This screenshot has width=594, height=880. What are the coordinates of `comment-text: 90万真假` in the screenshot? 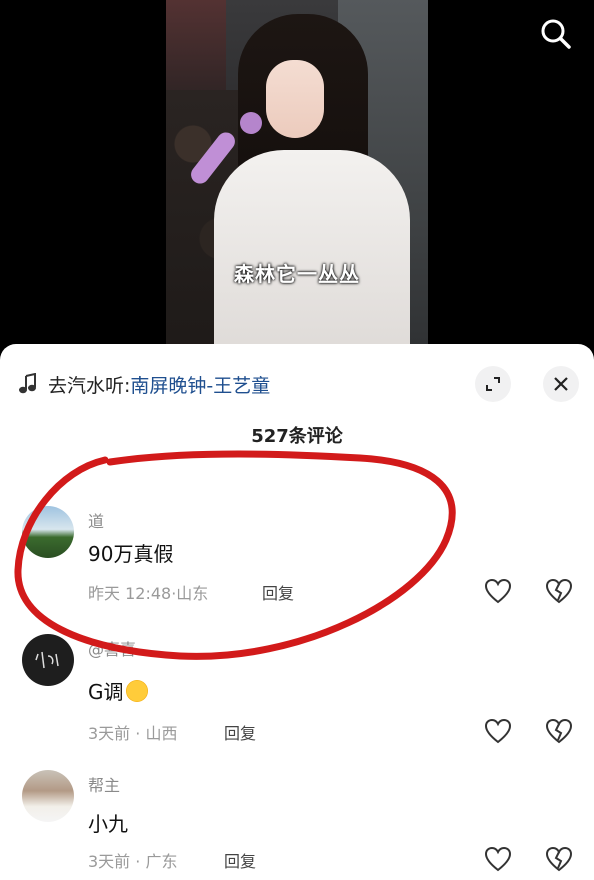 It's located at (131, 554).